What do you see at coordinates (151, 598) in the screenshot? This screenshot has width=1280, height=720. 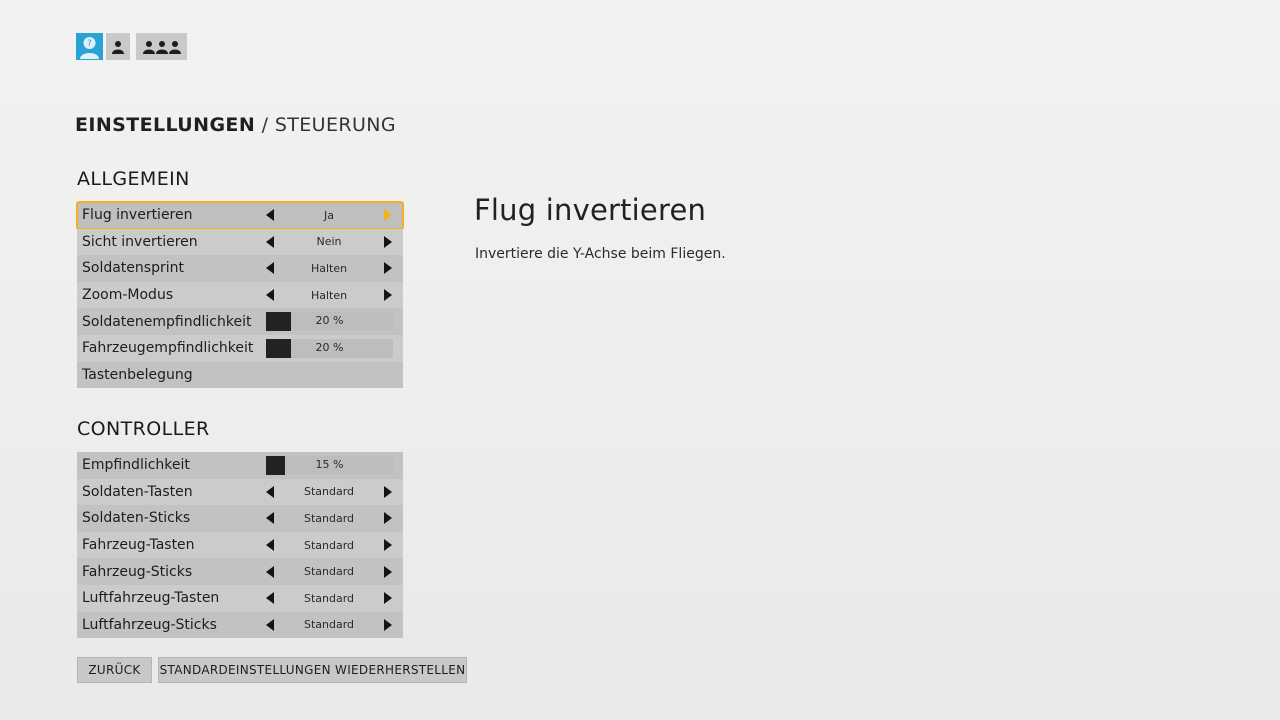 I see `setting-label: Luftfahrzeug-Tasten` at bounding box center [151, 598].